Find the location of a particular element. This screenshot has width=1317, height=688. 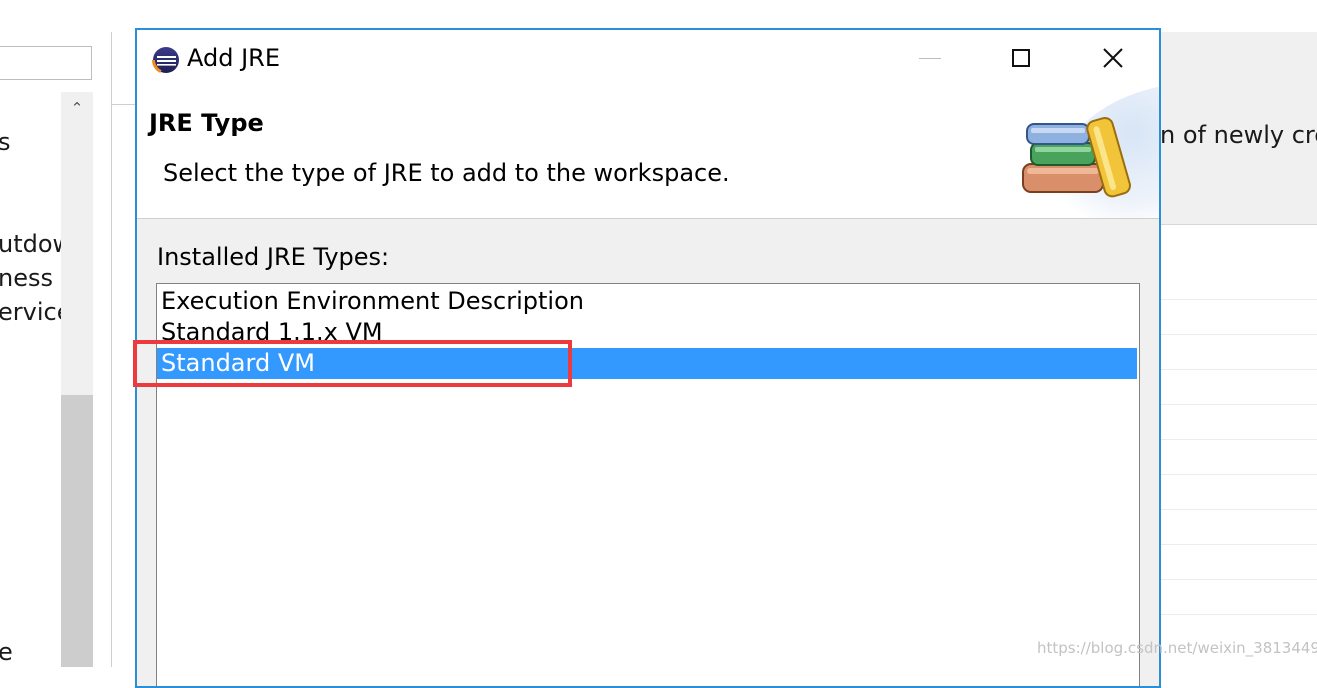

maximize-button is located at coordinates (1021, 58).